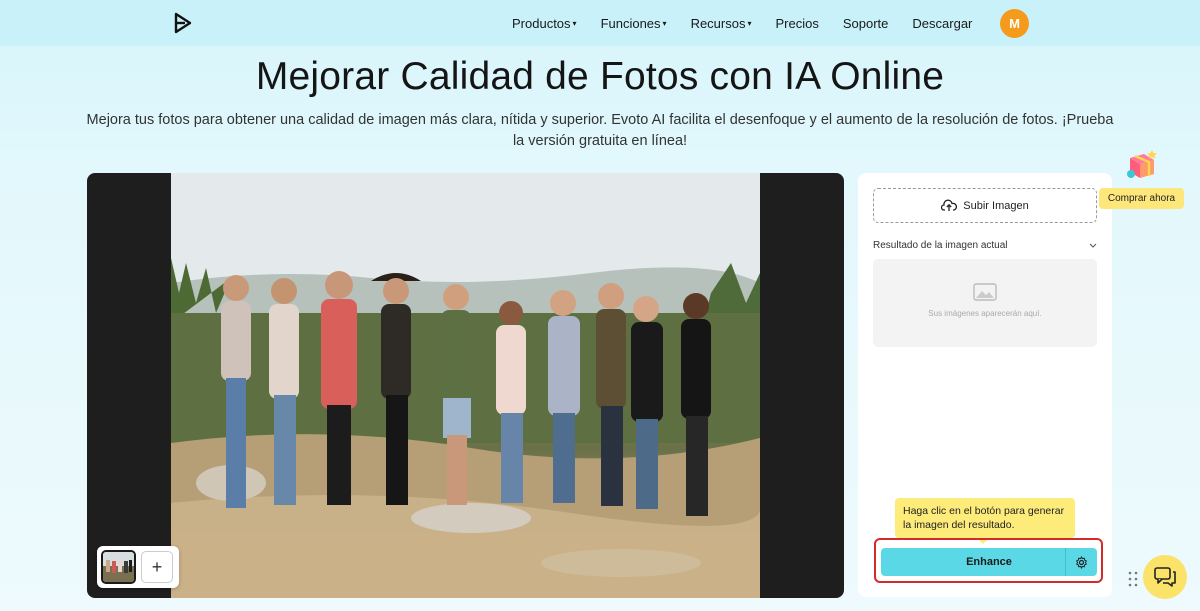 The image size is (1200, 611). What do you see at coordinates (1014, 23) in the screenshot?
I see `user-avatar: M` at bounding box center [1014, 23].